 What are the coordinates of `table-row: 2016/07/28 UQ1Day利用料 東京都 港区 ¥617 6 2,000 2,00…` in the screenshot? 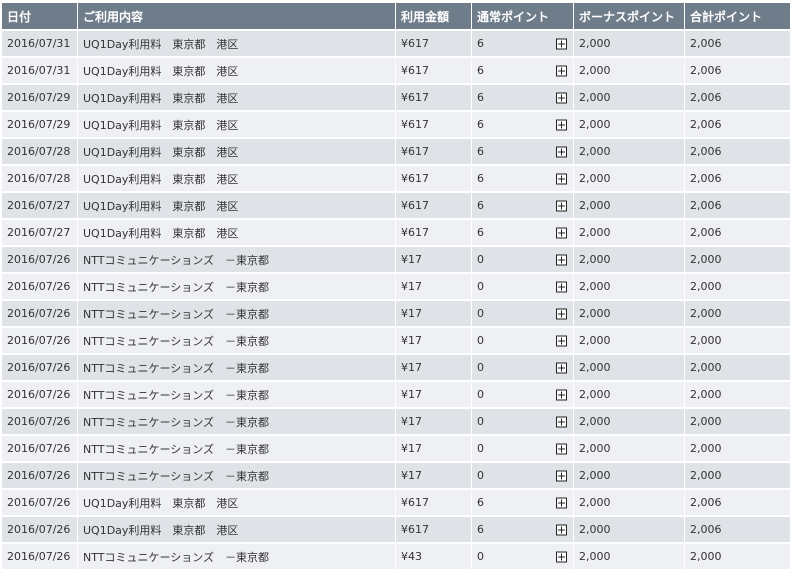 It's located at (396, 179).